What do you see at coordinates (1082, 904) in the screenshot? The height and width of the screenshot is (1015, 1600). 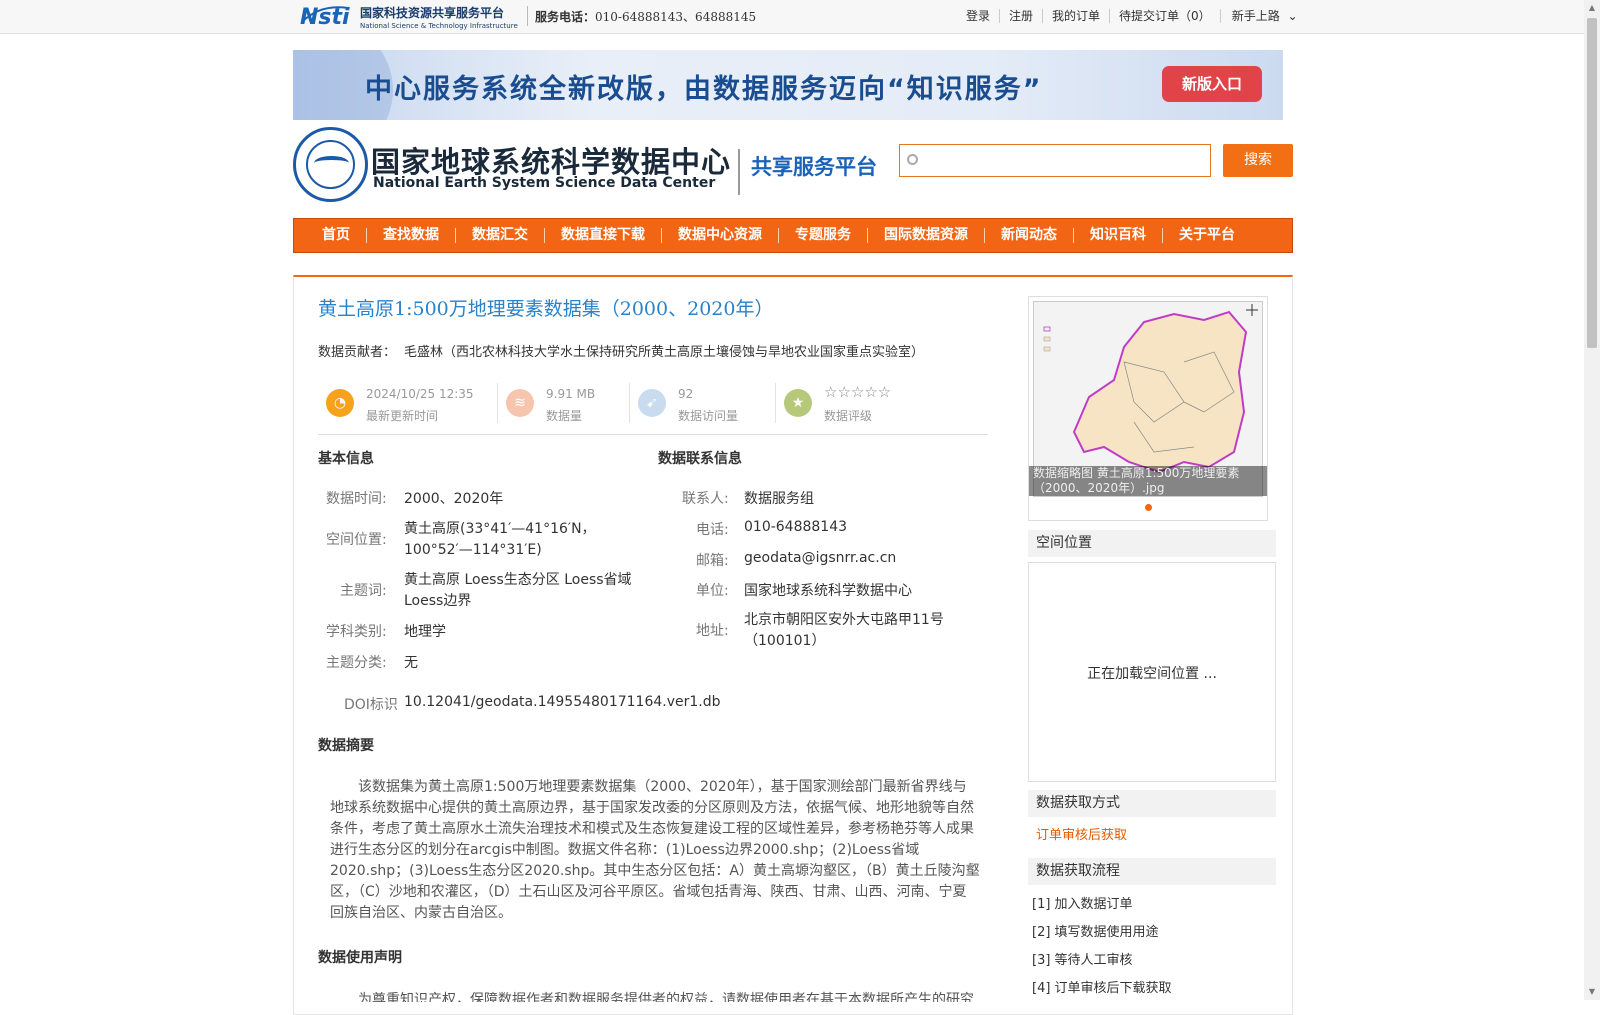 I see `flow-step: [1] 加入数据订单` at bounding box center [1082, 904].